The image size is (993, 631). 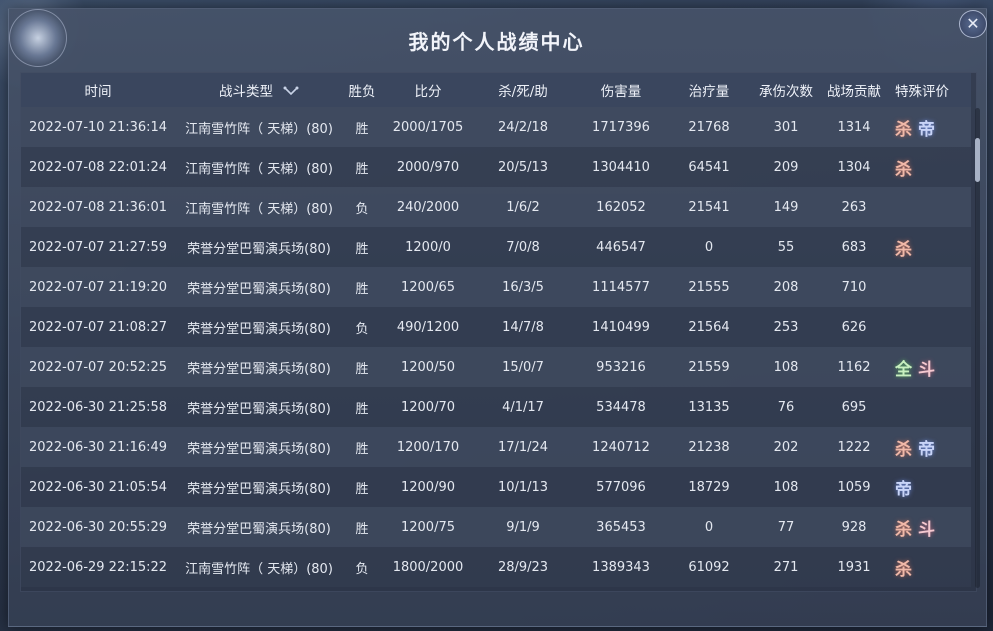 I want to click on row-kda: 16/3/5, so click(x=523, y=287).